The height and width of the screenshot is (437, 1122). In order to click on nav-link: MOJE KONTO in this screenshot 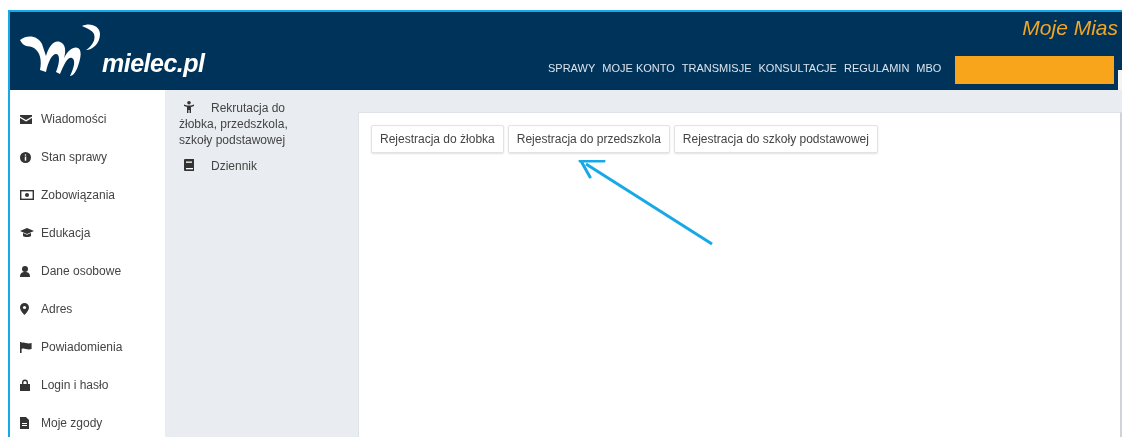, I will do `click(638, 68)`.